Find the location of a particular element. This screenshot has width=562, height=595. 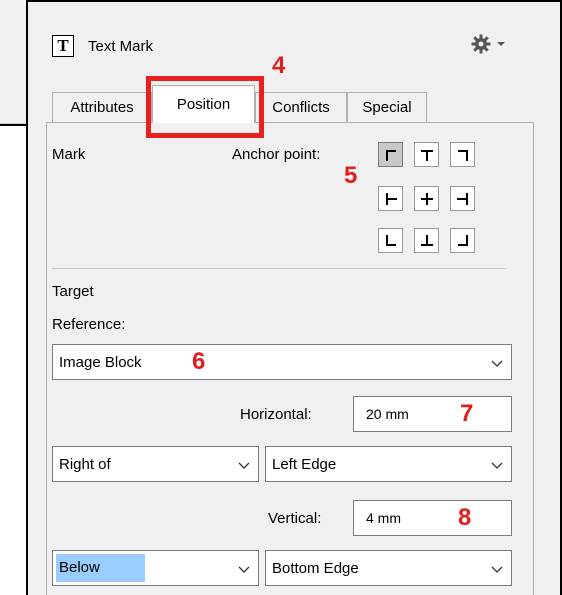

text-mark-icon: T is located at coordinates (63, 46).